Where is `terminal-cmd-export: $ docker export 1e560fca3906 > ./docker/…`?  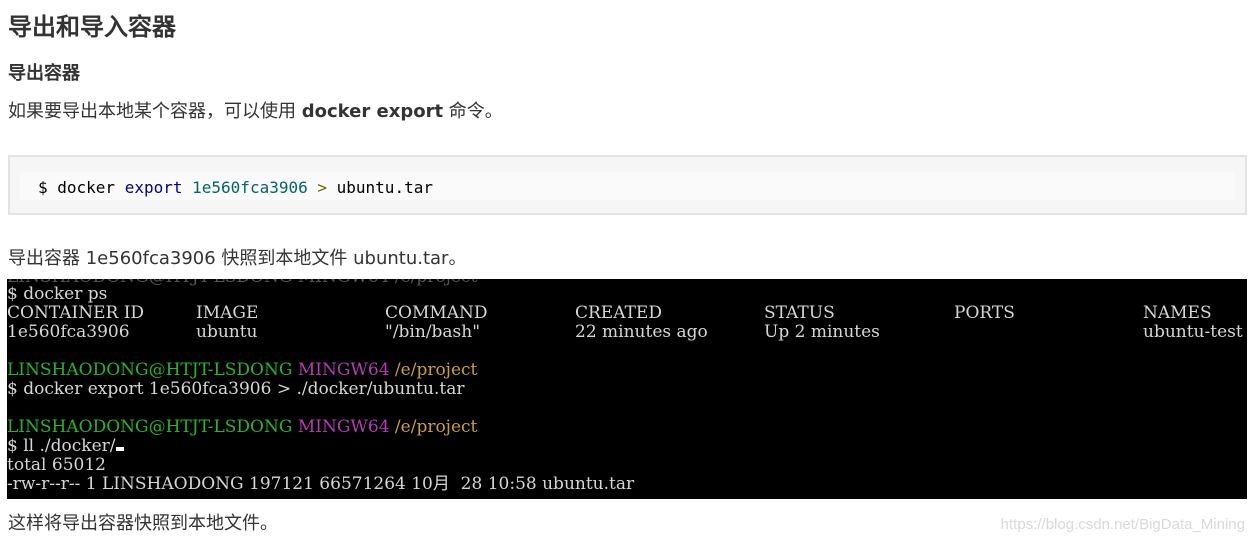
terminal-cmd-export: $ docker export 1e560fca3906 > ./docker/… is located at coordinates (236, 389).